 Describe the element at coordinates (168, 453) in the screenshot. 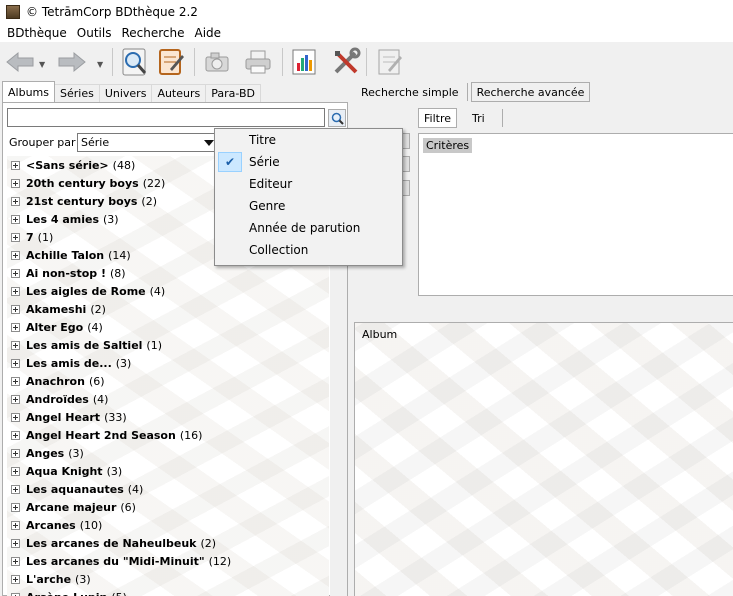

I see `tree-row: Anges (3)` at that location.